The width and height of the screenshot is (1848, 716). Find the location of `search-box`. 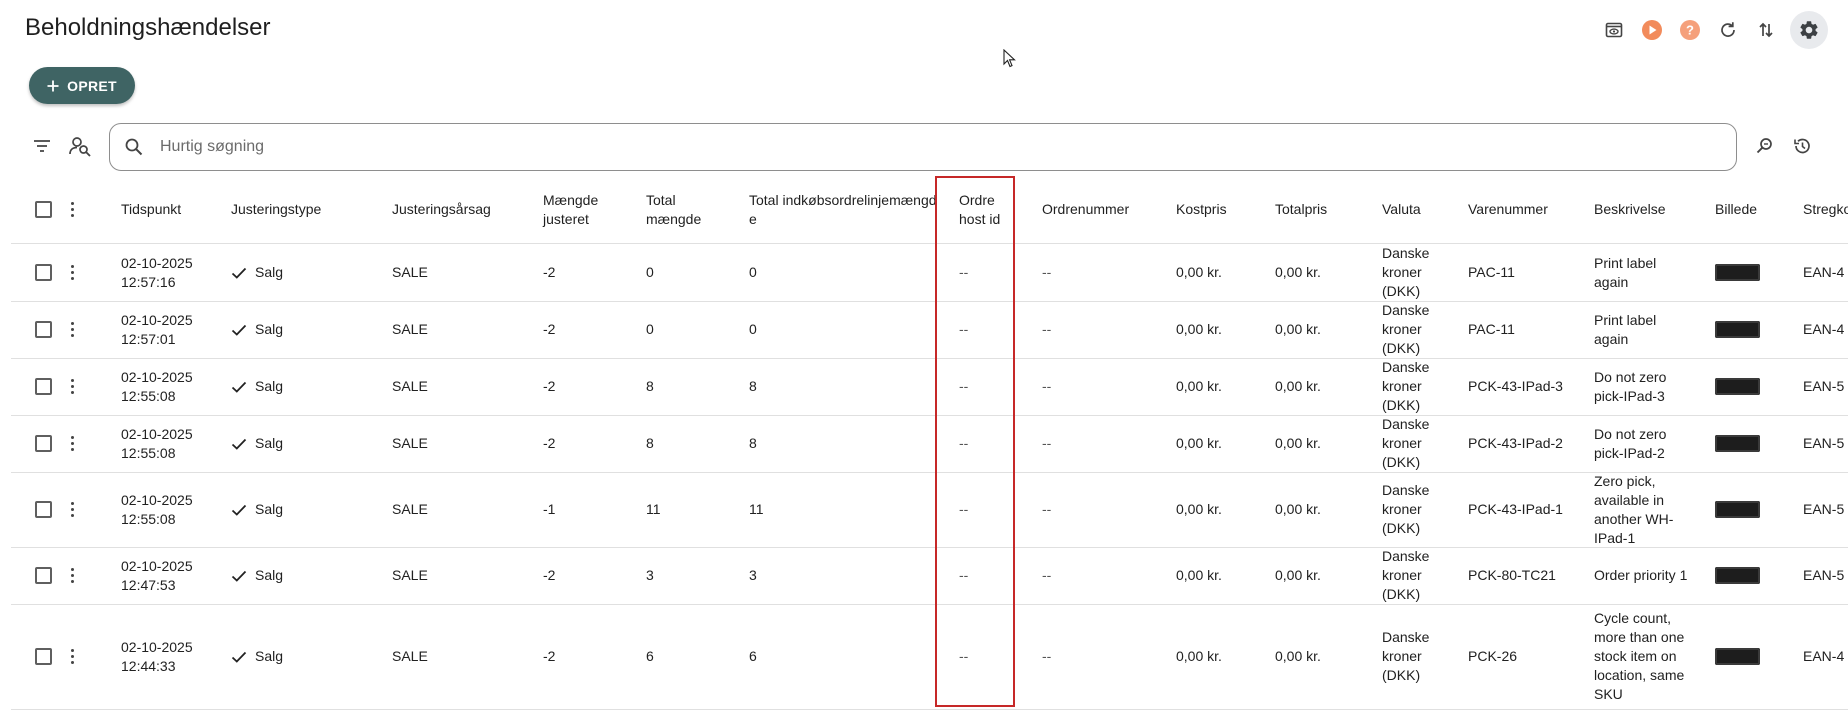

search-box is located at coordinates (923, 147).